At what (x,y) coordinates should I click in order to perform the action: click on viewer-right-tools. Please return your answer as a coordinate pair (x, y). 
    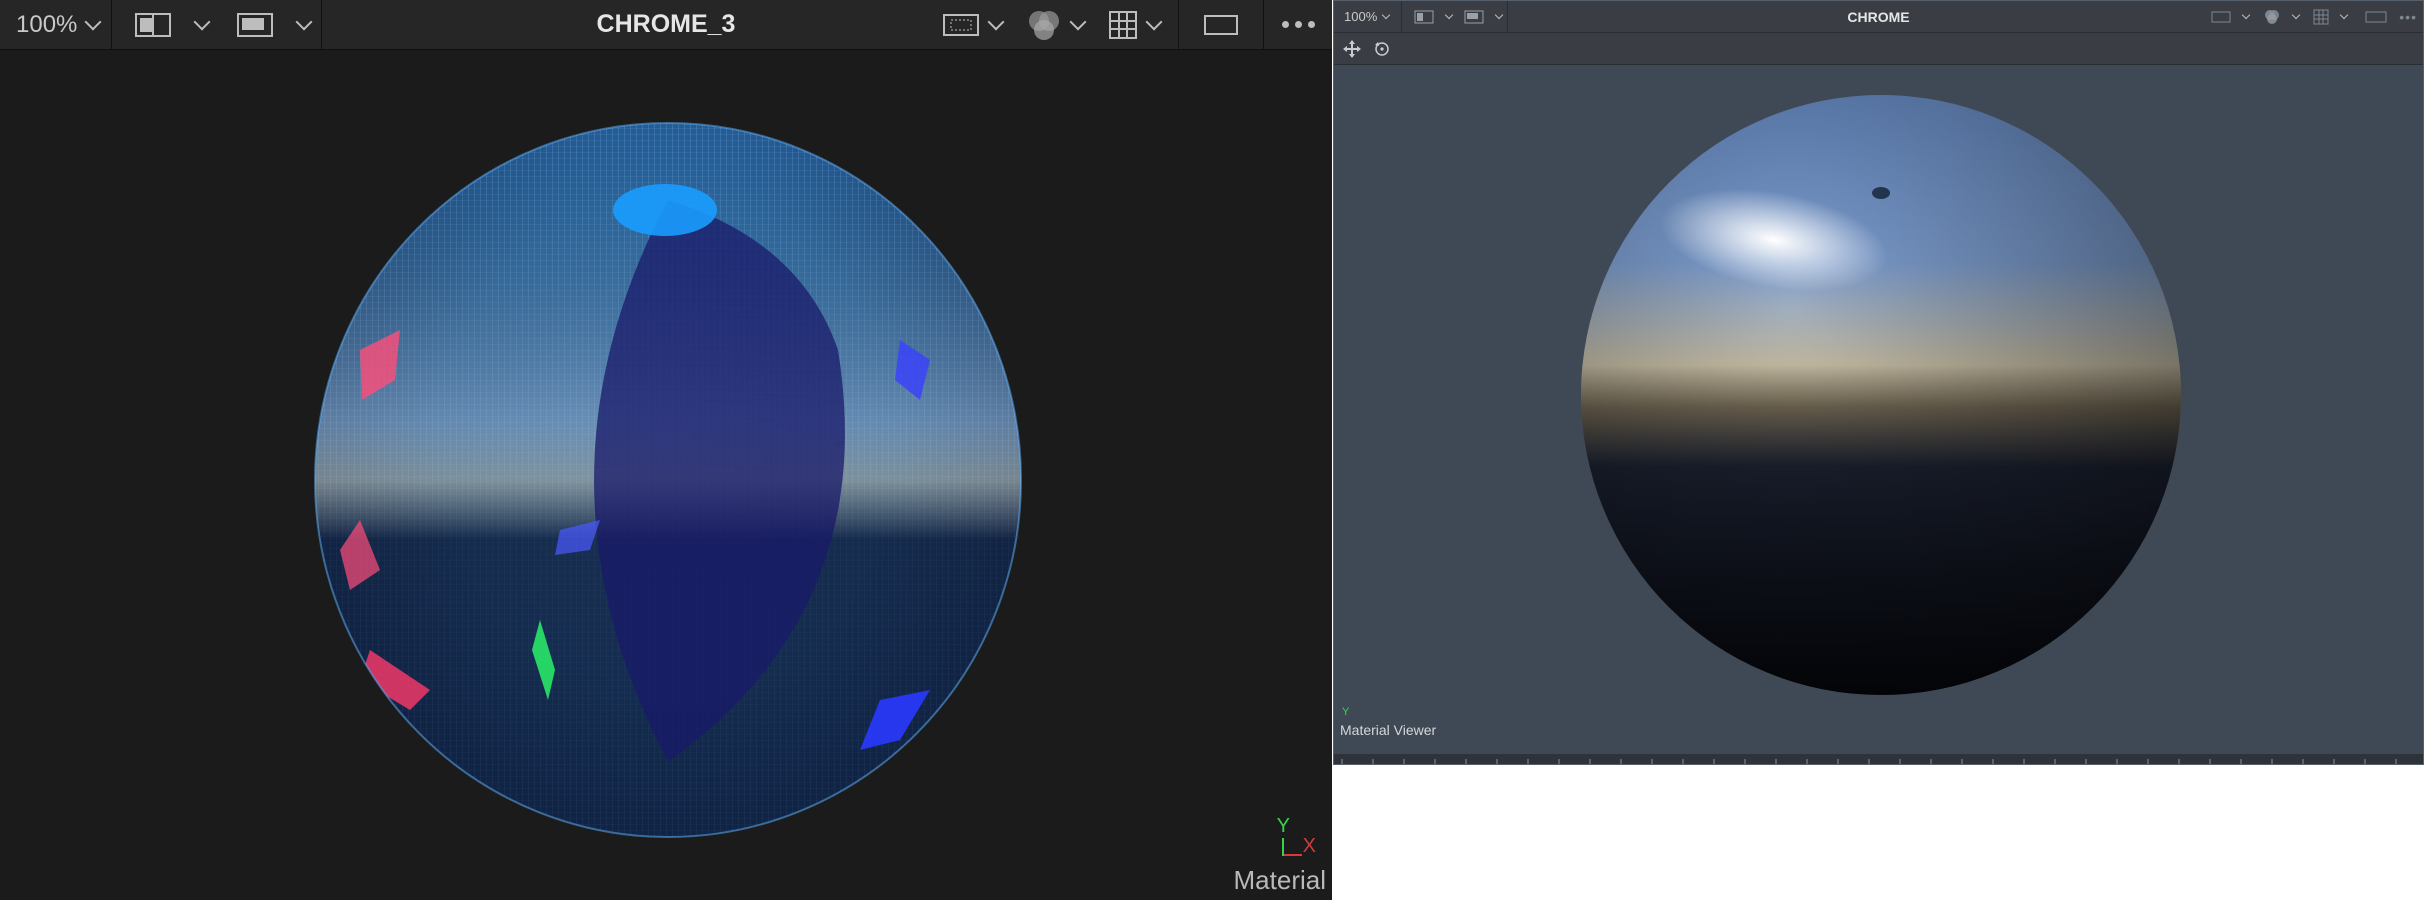
    Looking at the image, I should click on (1137, 24).